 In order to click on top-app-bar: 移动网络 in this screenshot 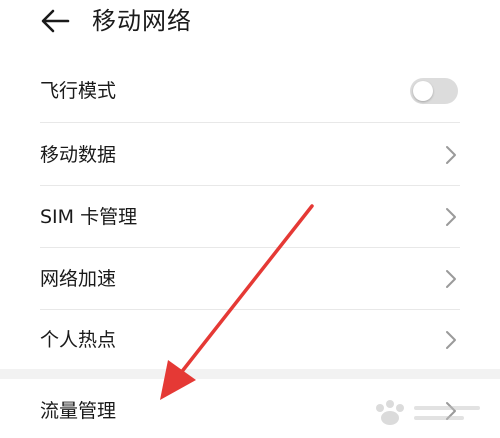, I will do `click(250, 22)`.